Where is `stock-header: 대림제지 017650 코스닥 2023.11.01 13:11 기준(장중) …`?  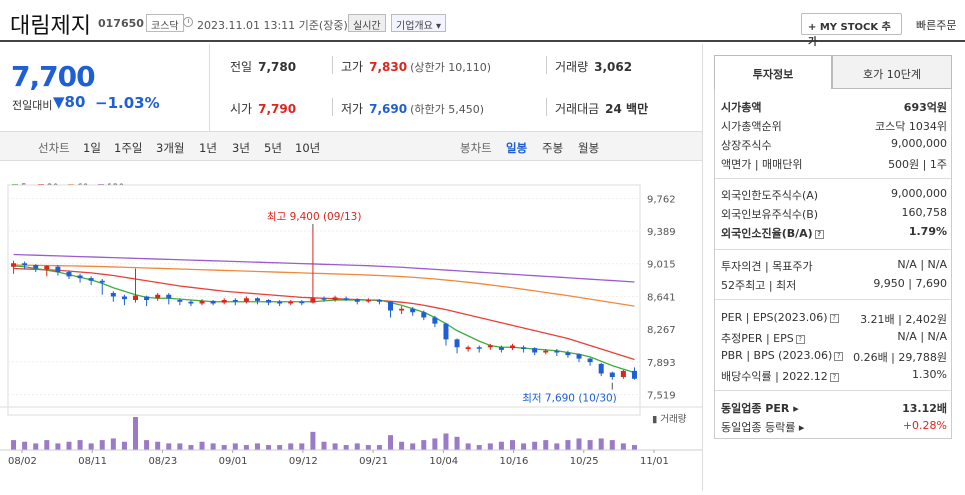
stock-header: 대림제지 017650 코스닥 2023.11.01 13:11 기준(장중) … is located at coordinates (482, 24).